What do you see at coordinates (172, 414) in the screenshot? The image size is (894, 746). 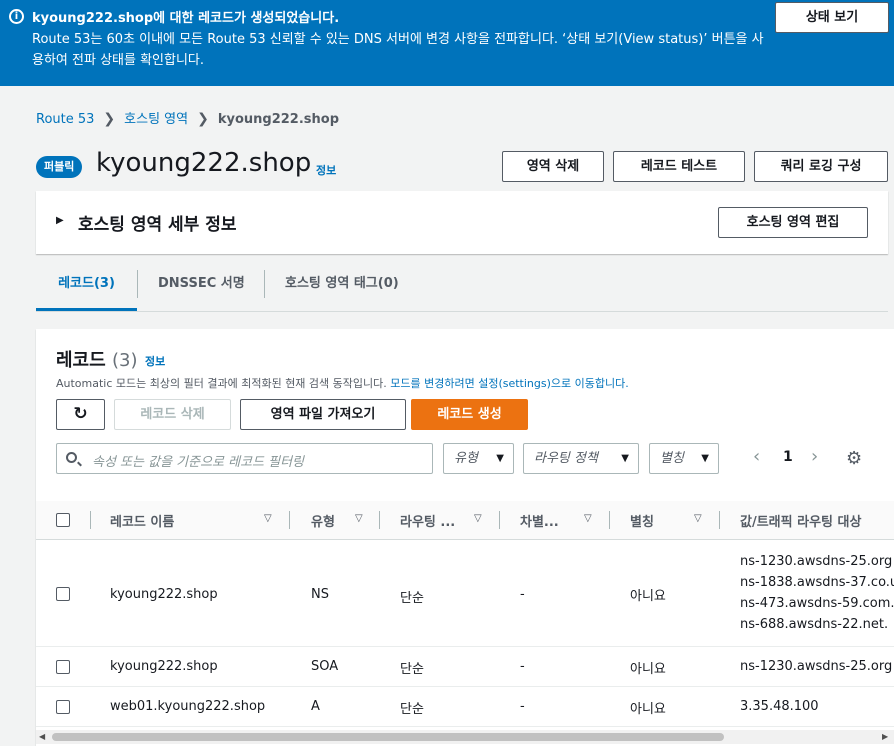 I see `delete-record-button: 레코드 삭제` at bounding box center [172, 414].